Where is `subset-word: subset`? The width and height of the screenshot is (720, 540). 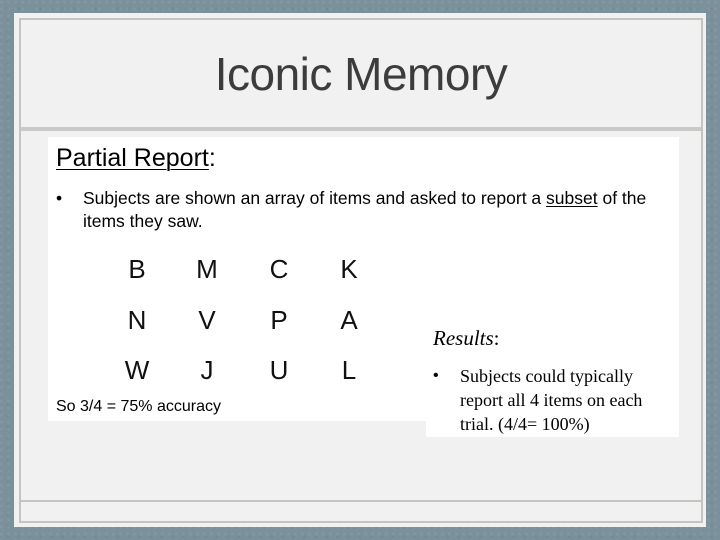 subset-word: subset is located at coordinates (572, 198).